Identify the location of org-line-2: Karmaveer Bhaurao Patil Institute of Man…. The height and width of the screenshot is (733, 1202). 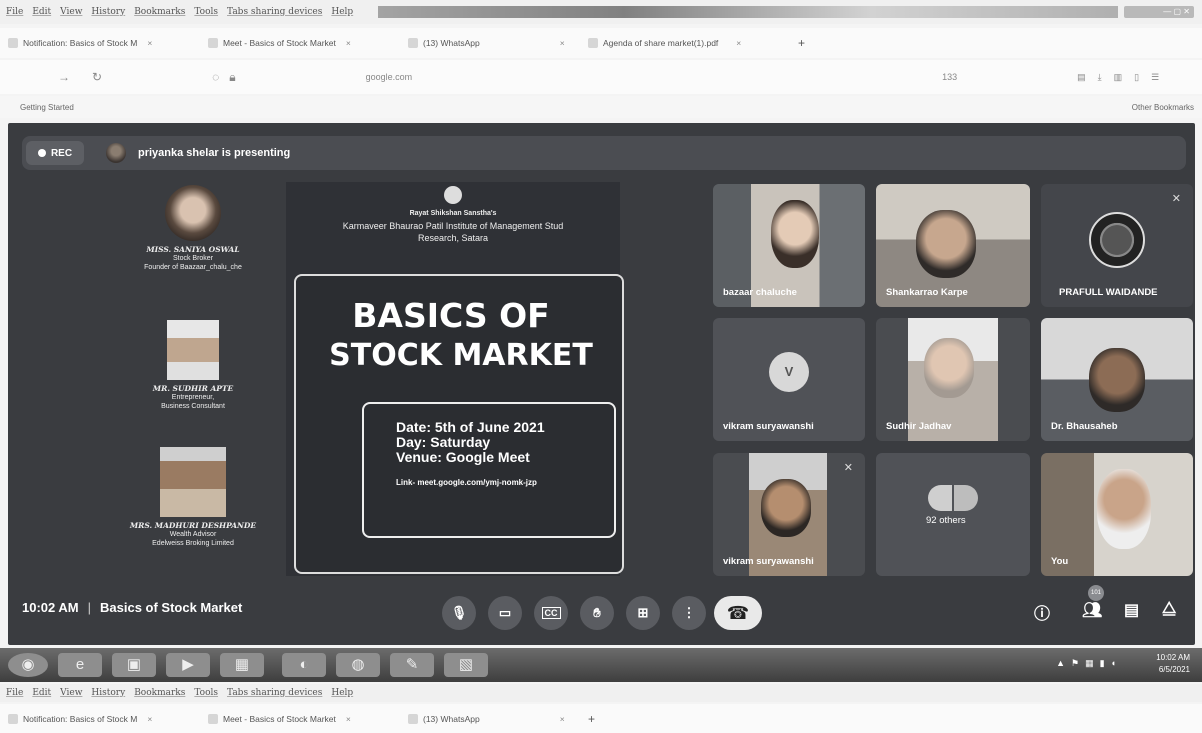
(453, 226).